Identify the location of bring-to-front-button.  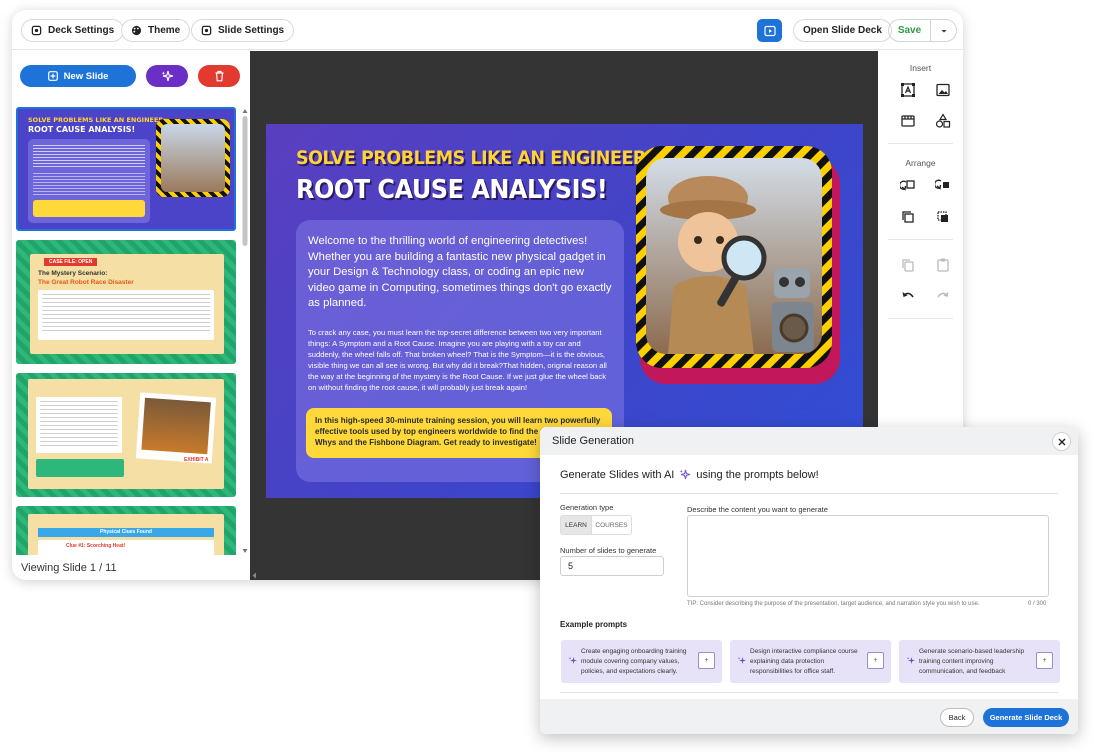
(908, 217).